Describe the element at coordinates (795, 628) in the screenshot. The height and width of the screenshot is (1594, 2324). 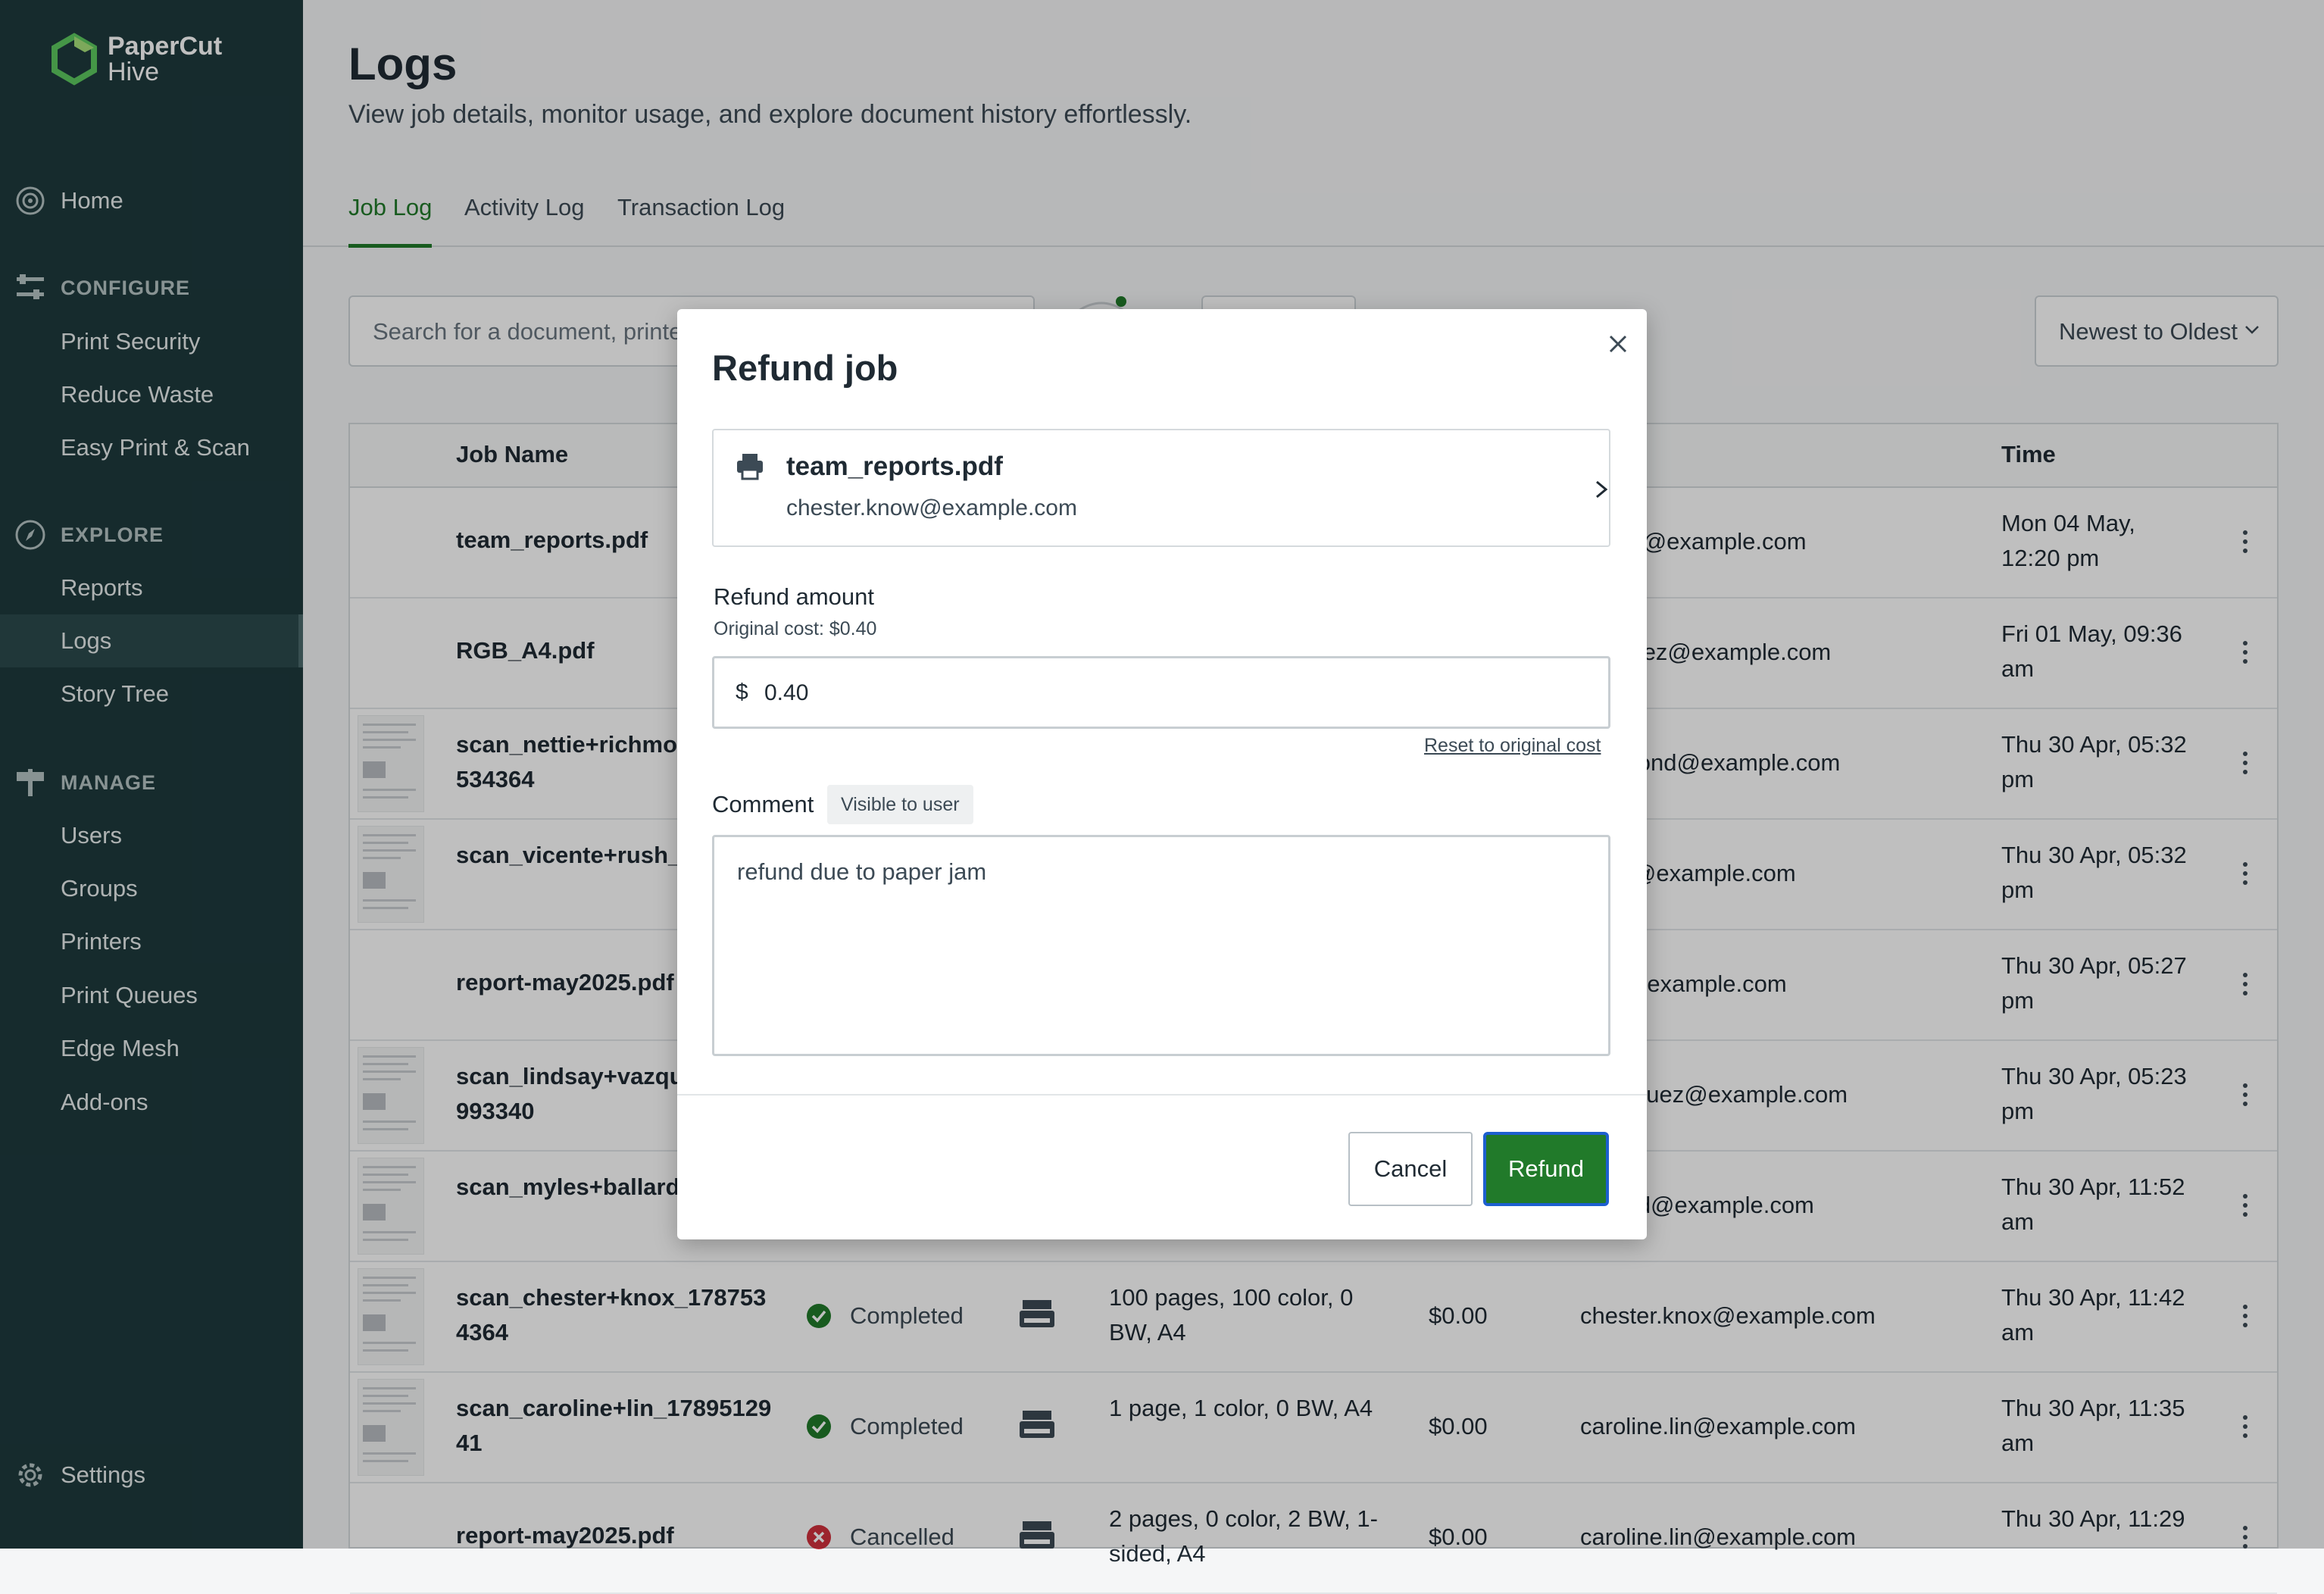
I see `original-cost-text: Original cost: $0.40` at that location.